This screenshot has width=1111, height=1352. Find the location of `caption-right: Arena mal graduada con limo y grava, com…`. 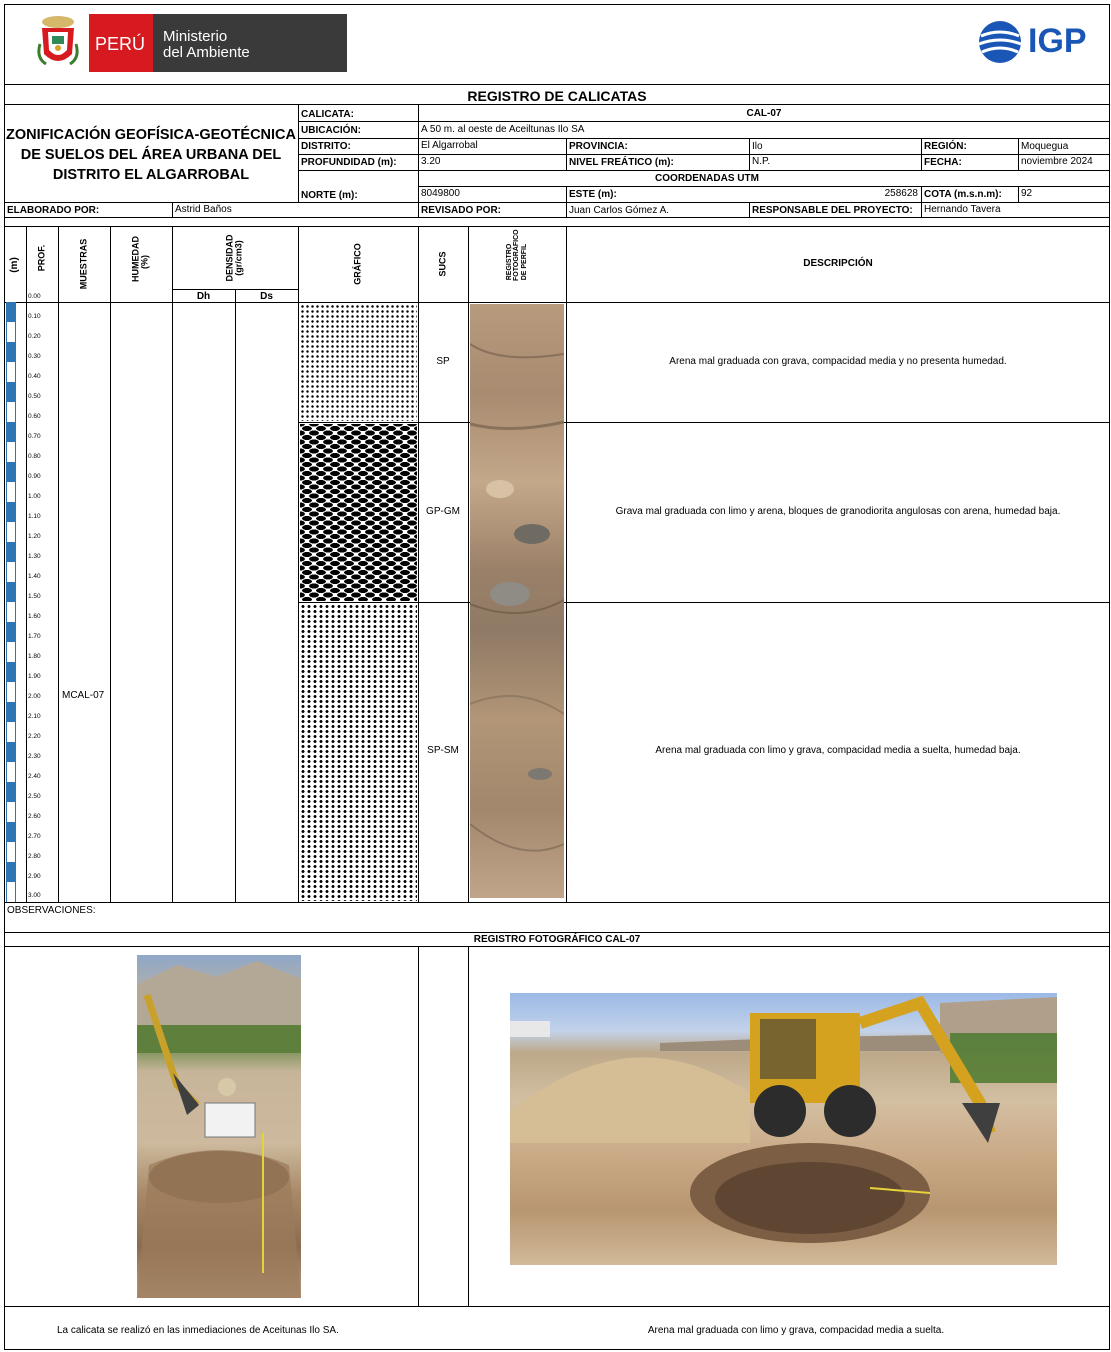

caption-right: Arena mal graduada con limo y grava, com… is located at coordinates (796, 1330).